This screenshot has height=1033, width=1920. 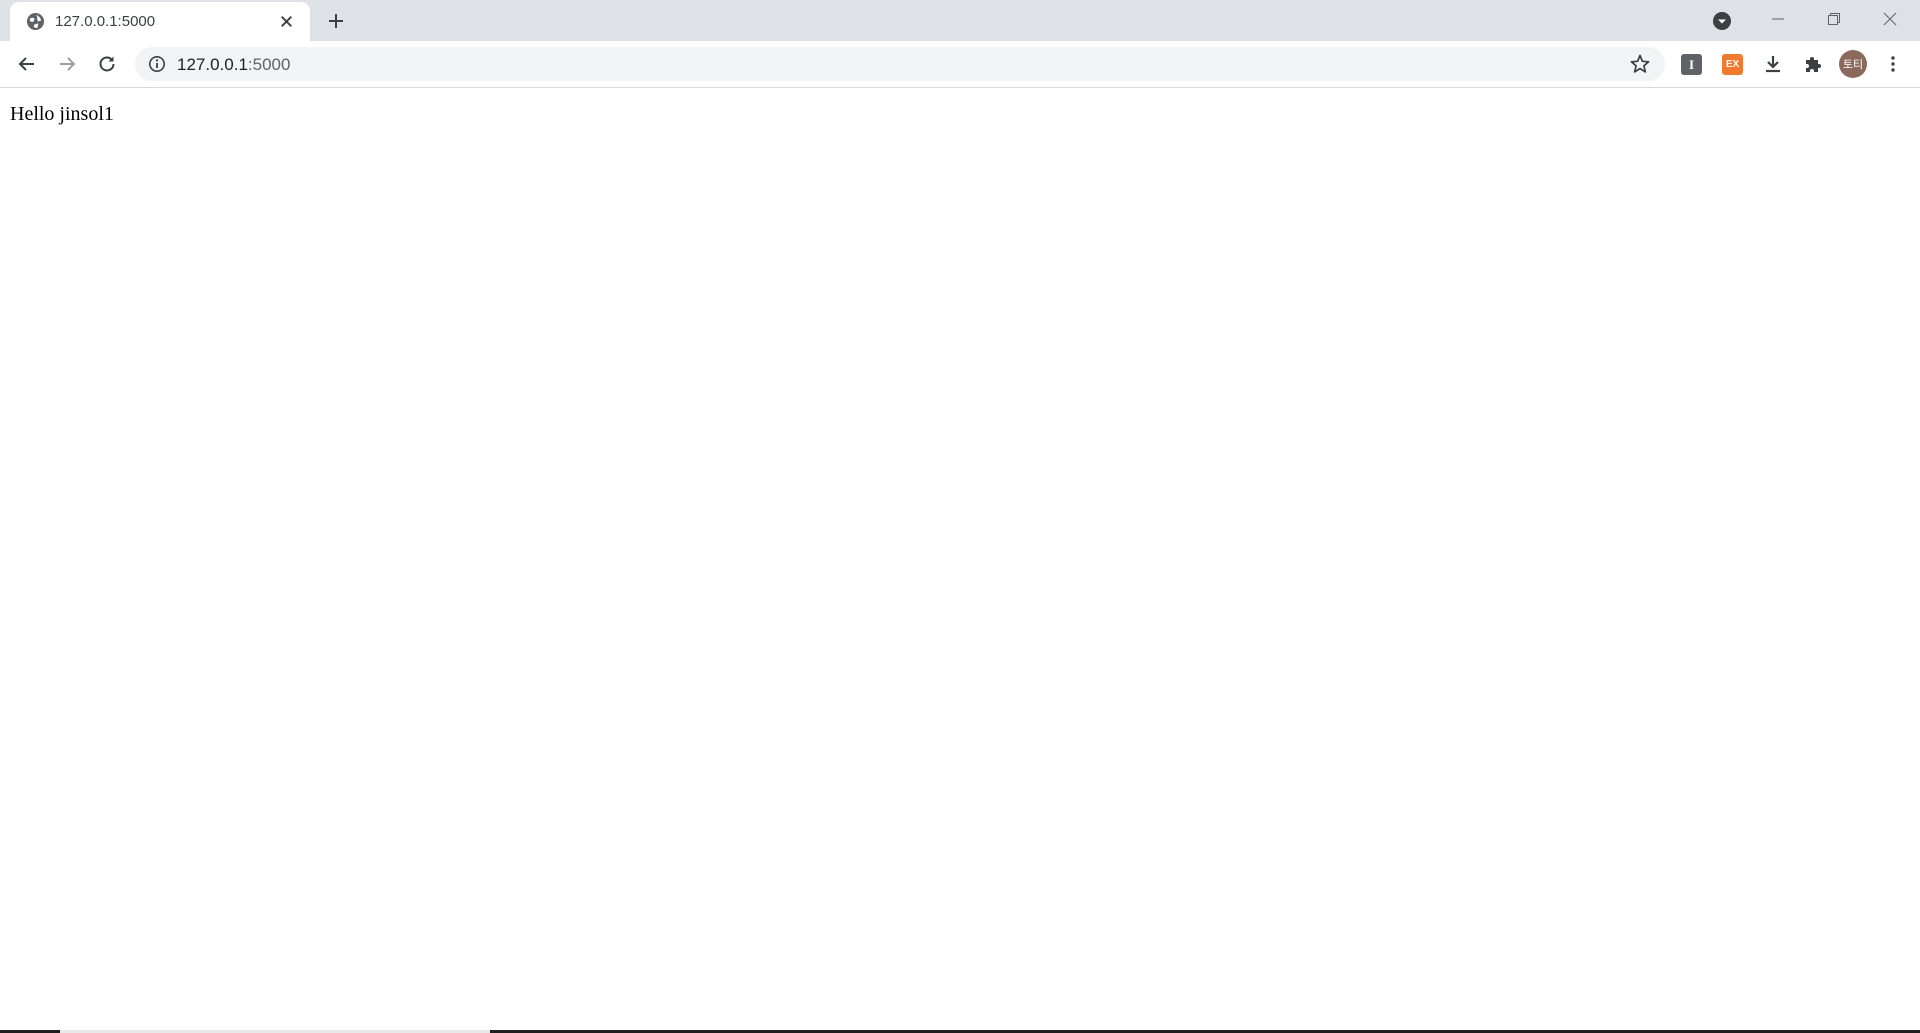 What do you see at coordinates (212, 64) in the screenshot?
I see `url-host: 127.0.0.1` at bounding box center [212, 64].